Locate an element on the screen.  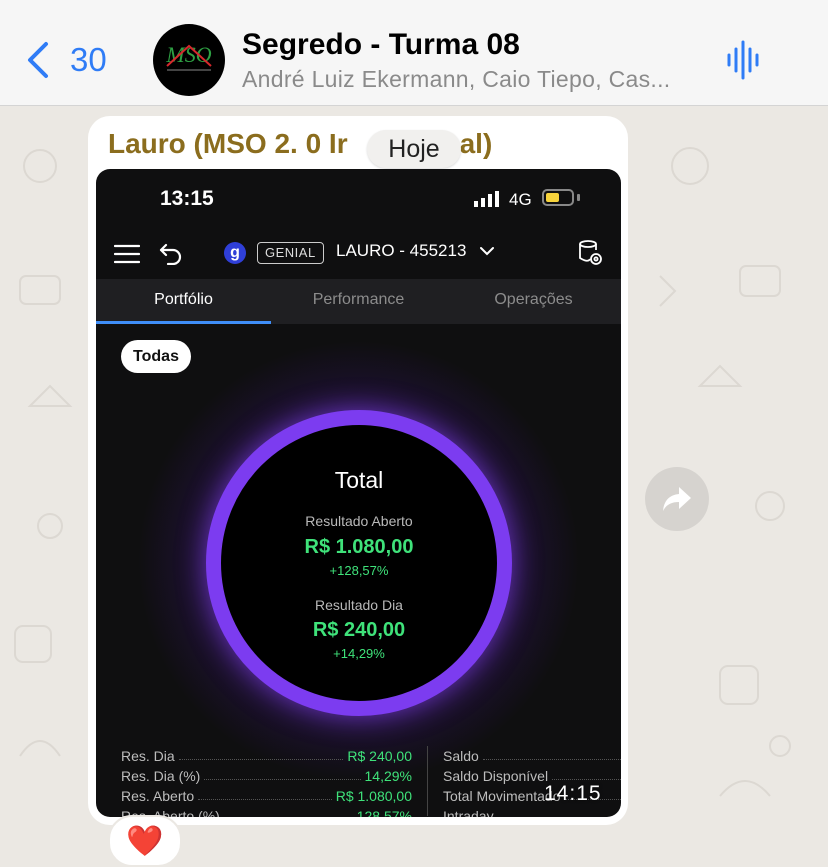
summary-row: Res. Dia R$ 240,00 is located at coordinates (266, 754).